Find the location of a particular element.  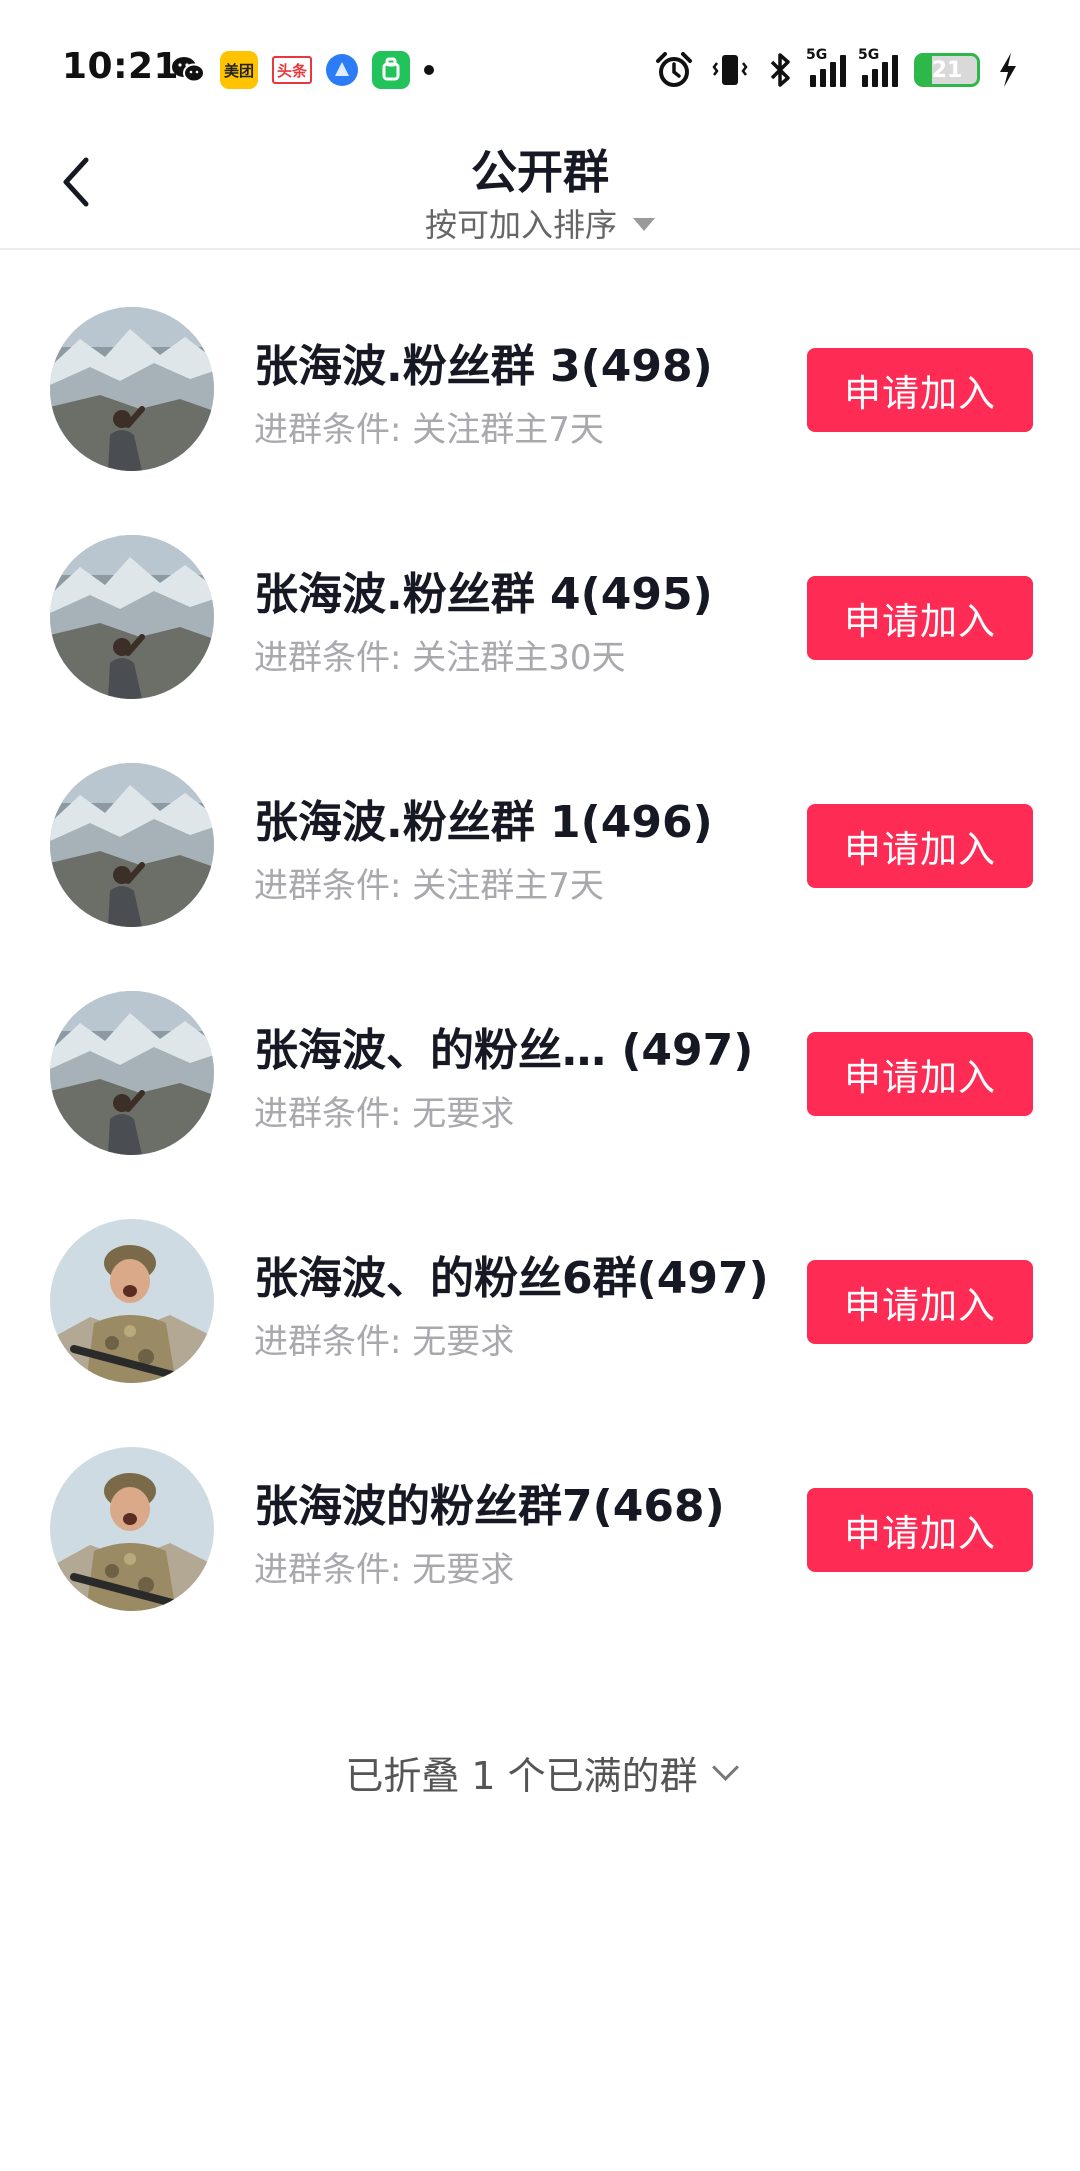

group-name: 张海波、的粉丝6群(497) is located at coordinates (511, 1278).